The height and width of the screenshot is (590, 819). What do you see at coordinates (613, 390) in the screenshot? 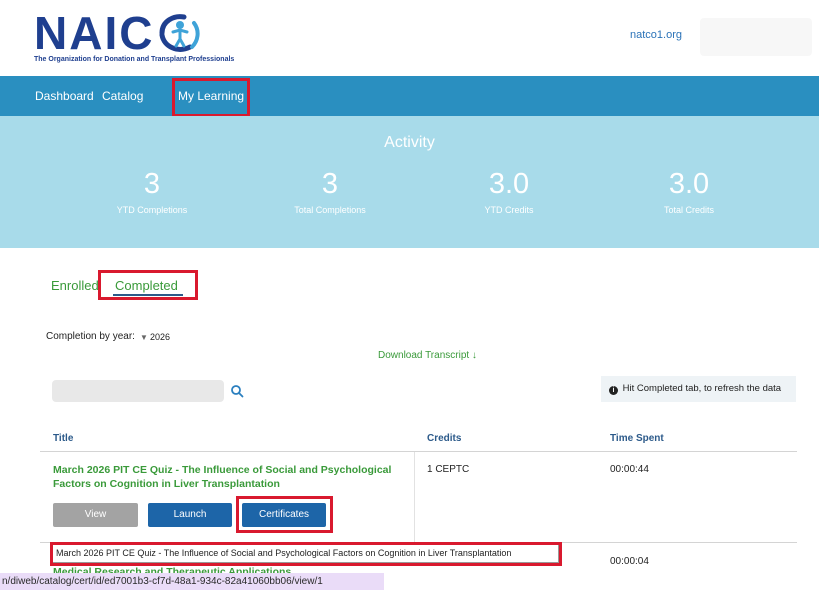
I see `info-icon: i` at bounding box center [613, 390].